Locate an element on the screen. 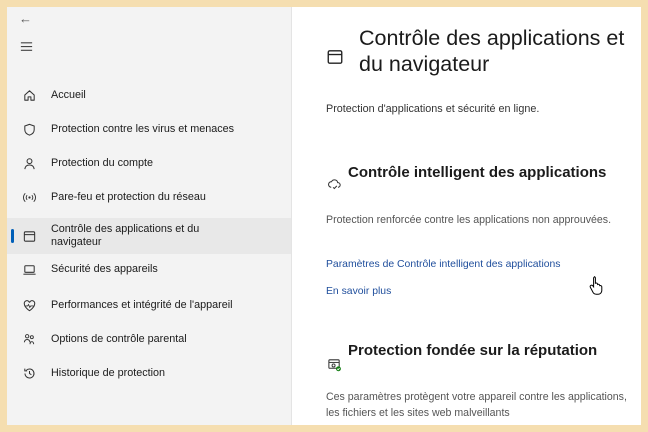 The image size is (648, 432). sidebar-item-parental-options: Options de contrôle parental is located at coordinates (149, 339).